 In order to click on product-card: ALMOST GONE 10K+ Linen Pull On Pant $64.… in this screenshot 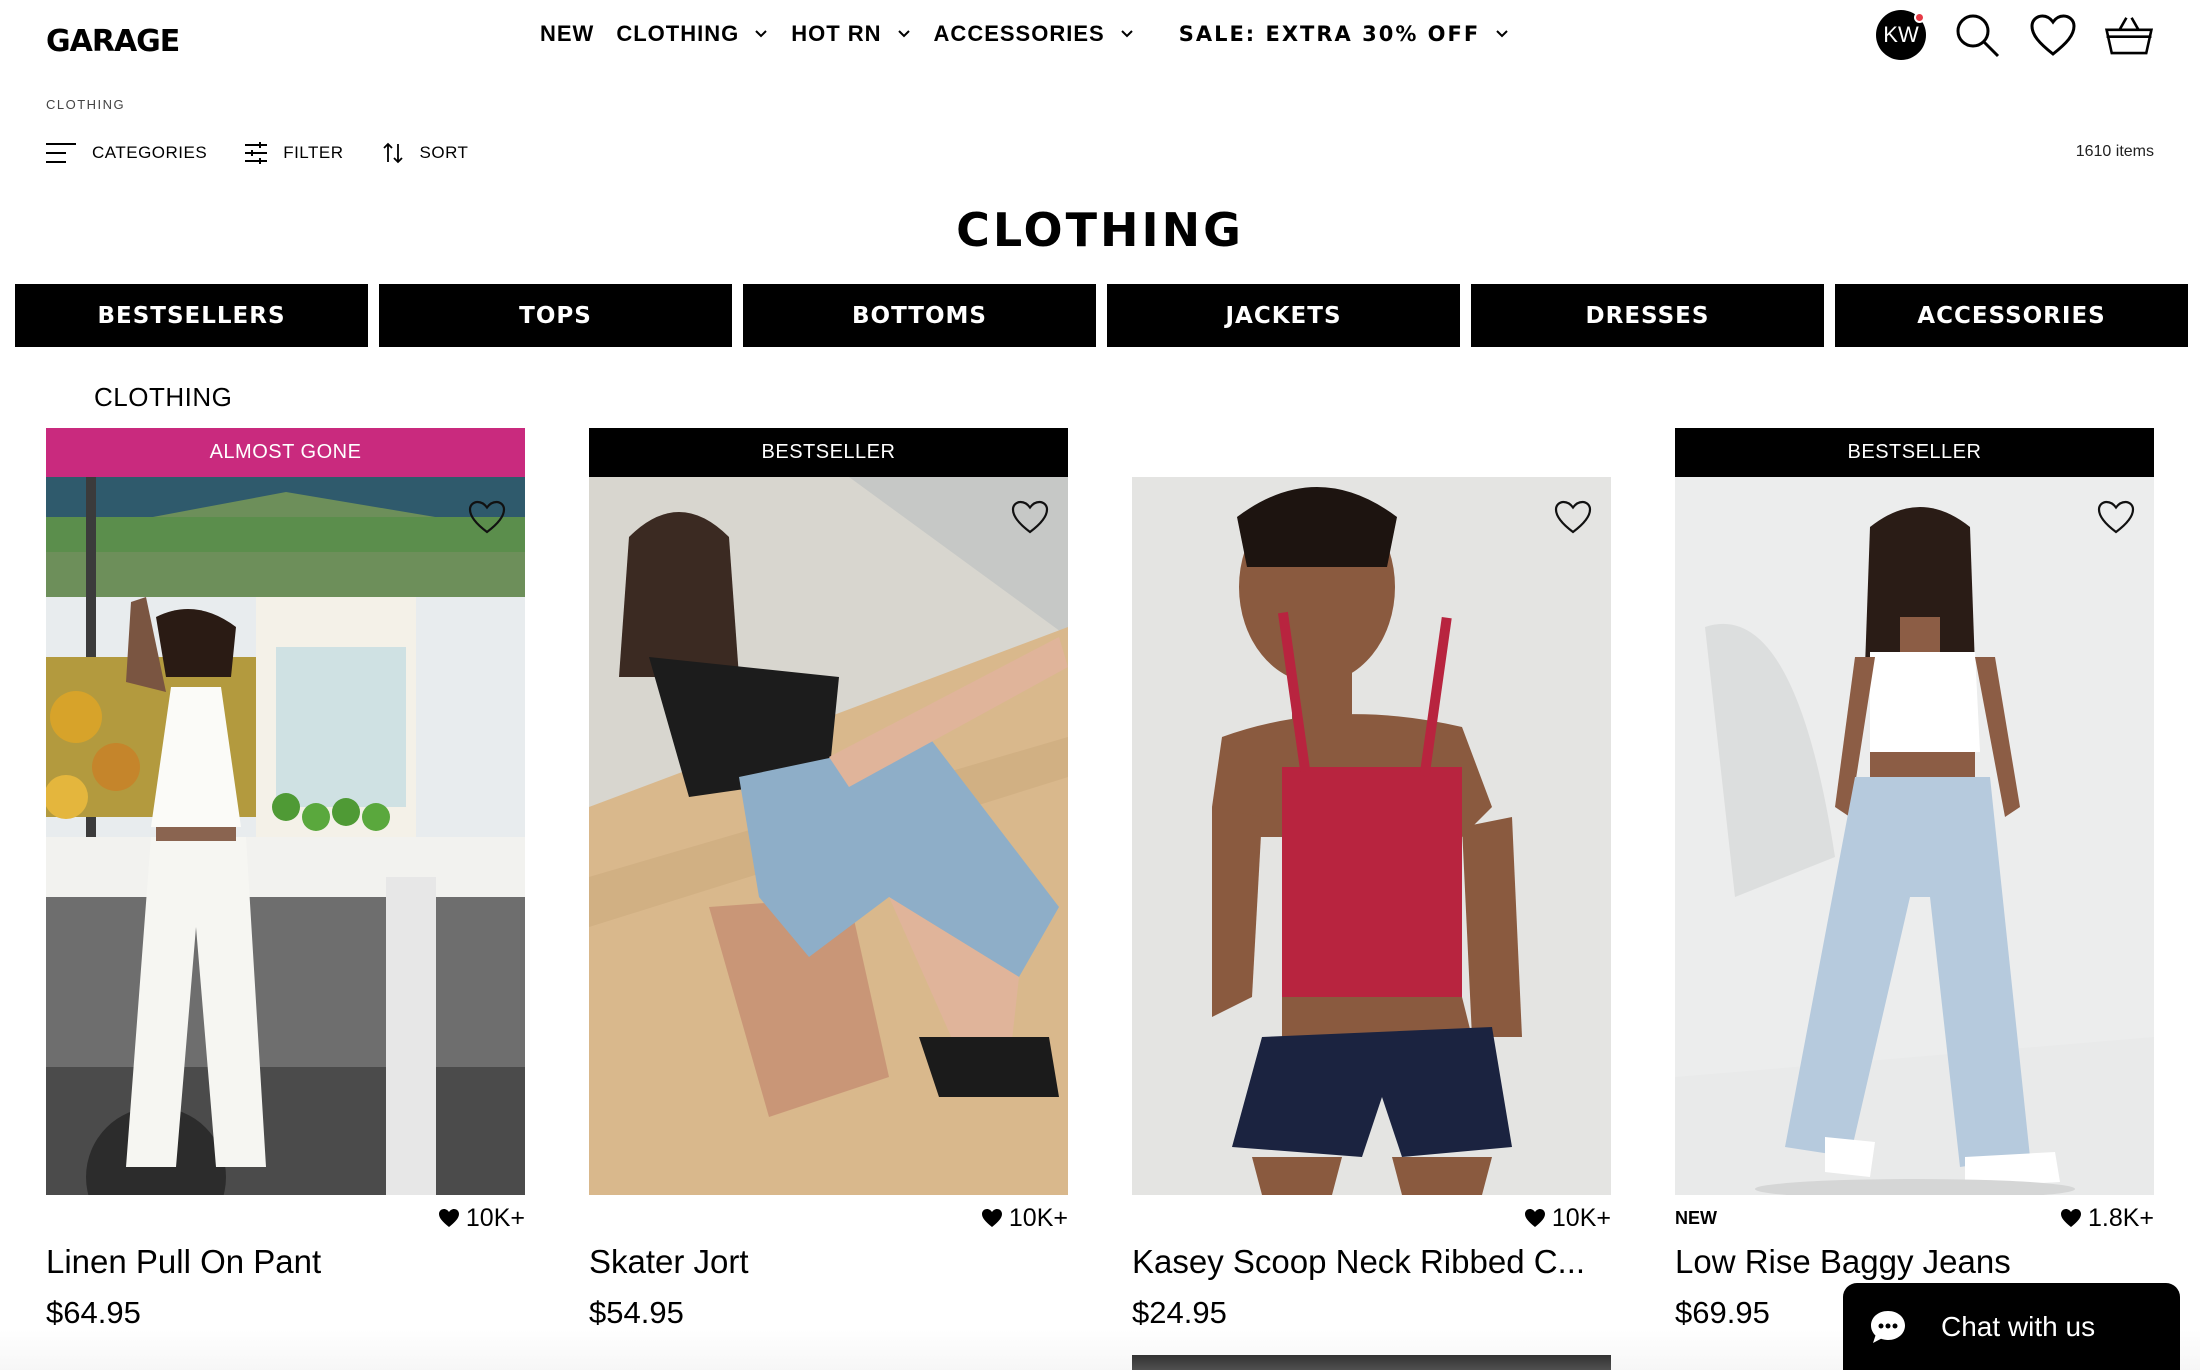, I will do `click(285, 899)`.